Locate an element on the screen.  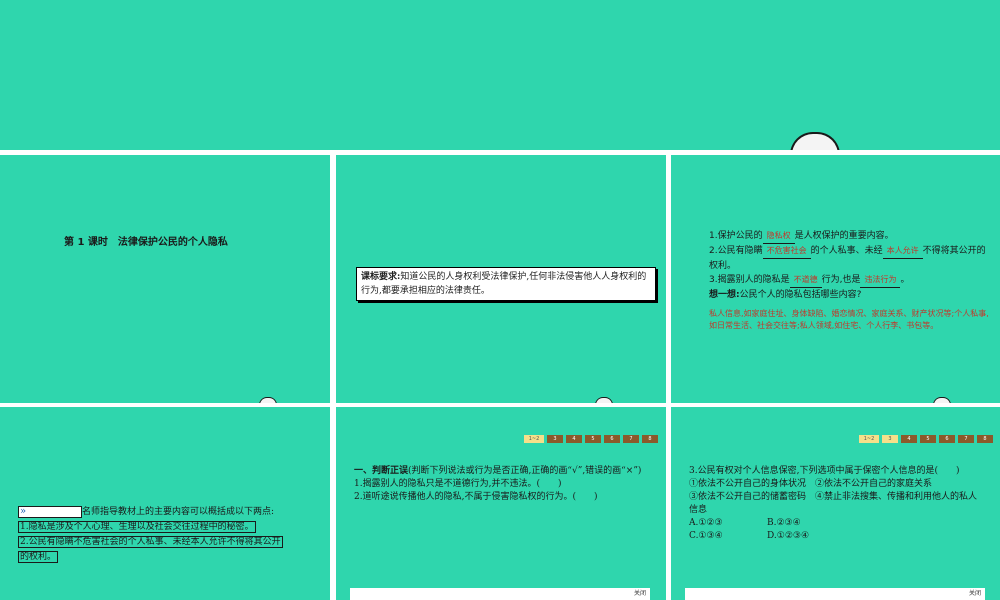
think-question: 公民个人的隐私包括哪些内容? is located at coordinates (800, 295).